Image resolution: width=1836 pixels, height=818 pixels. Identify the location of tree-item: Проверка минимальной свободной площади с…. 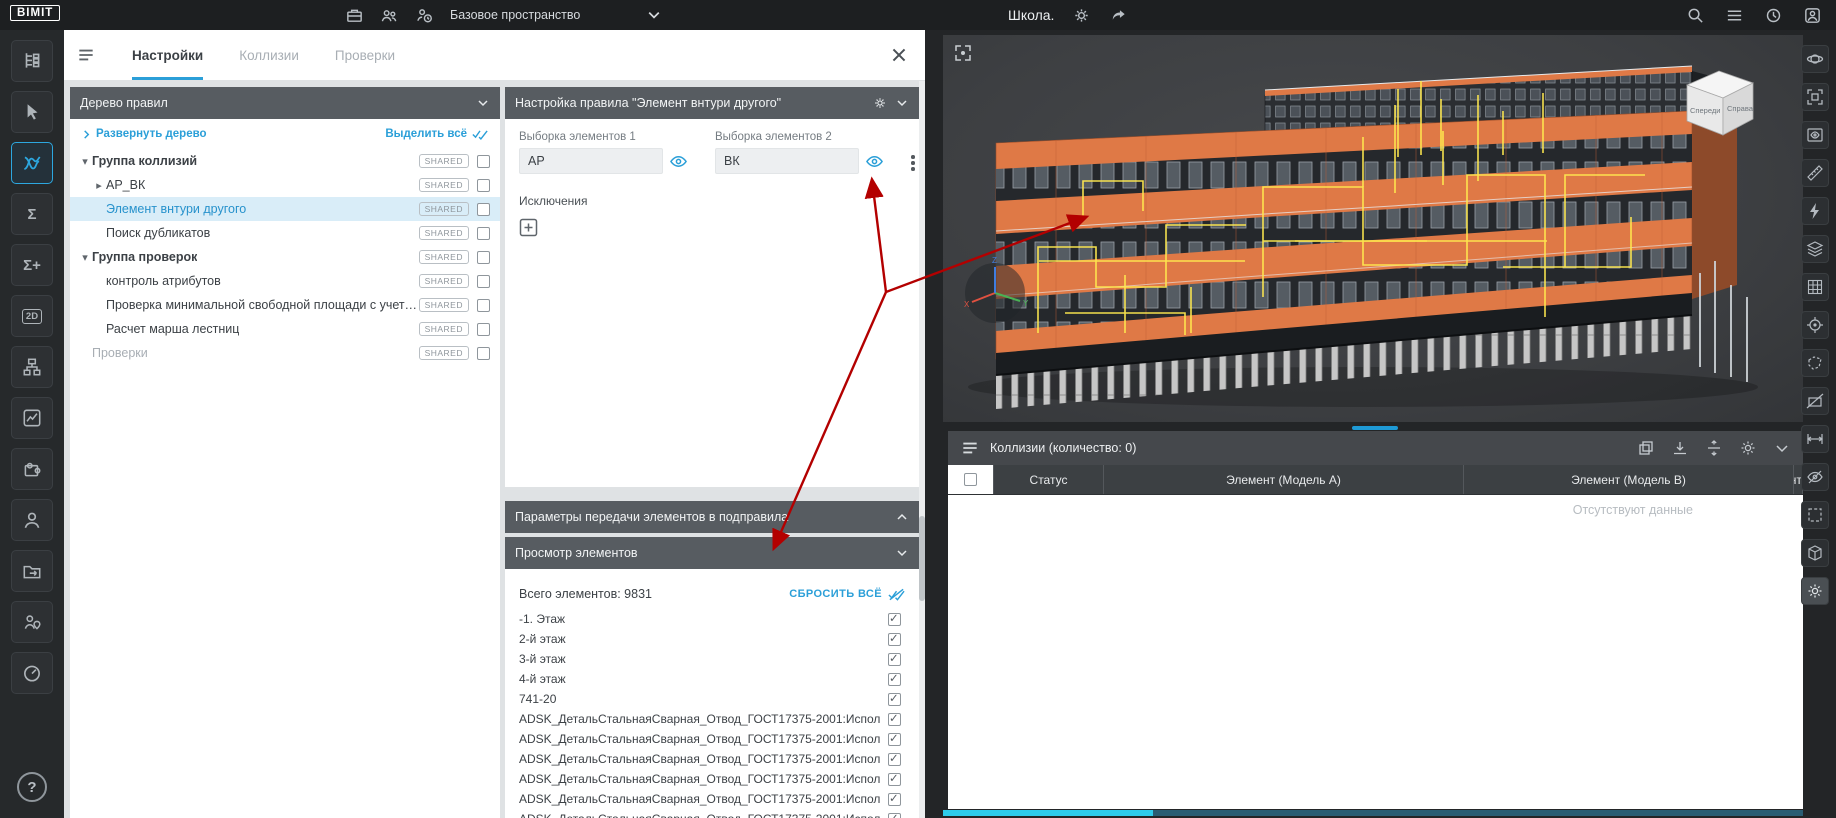
(285, 305).